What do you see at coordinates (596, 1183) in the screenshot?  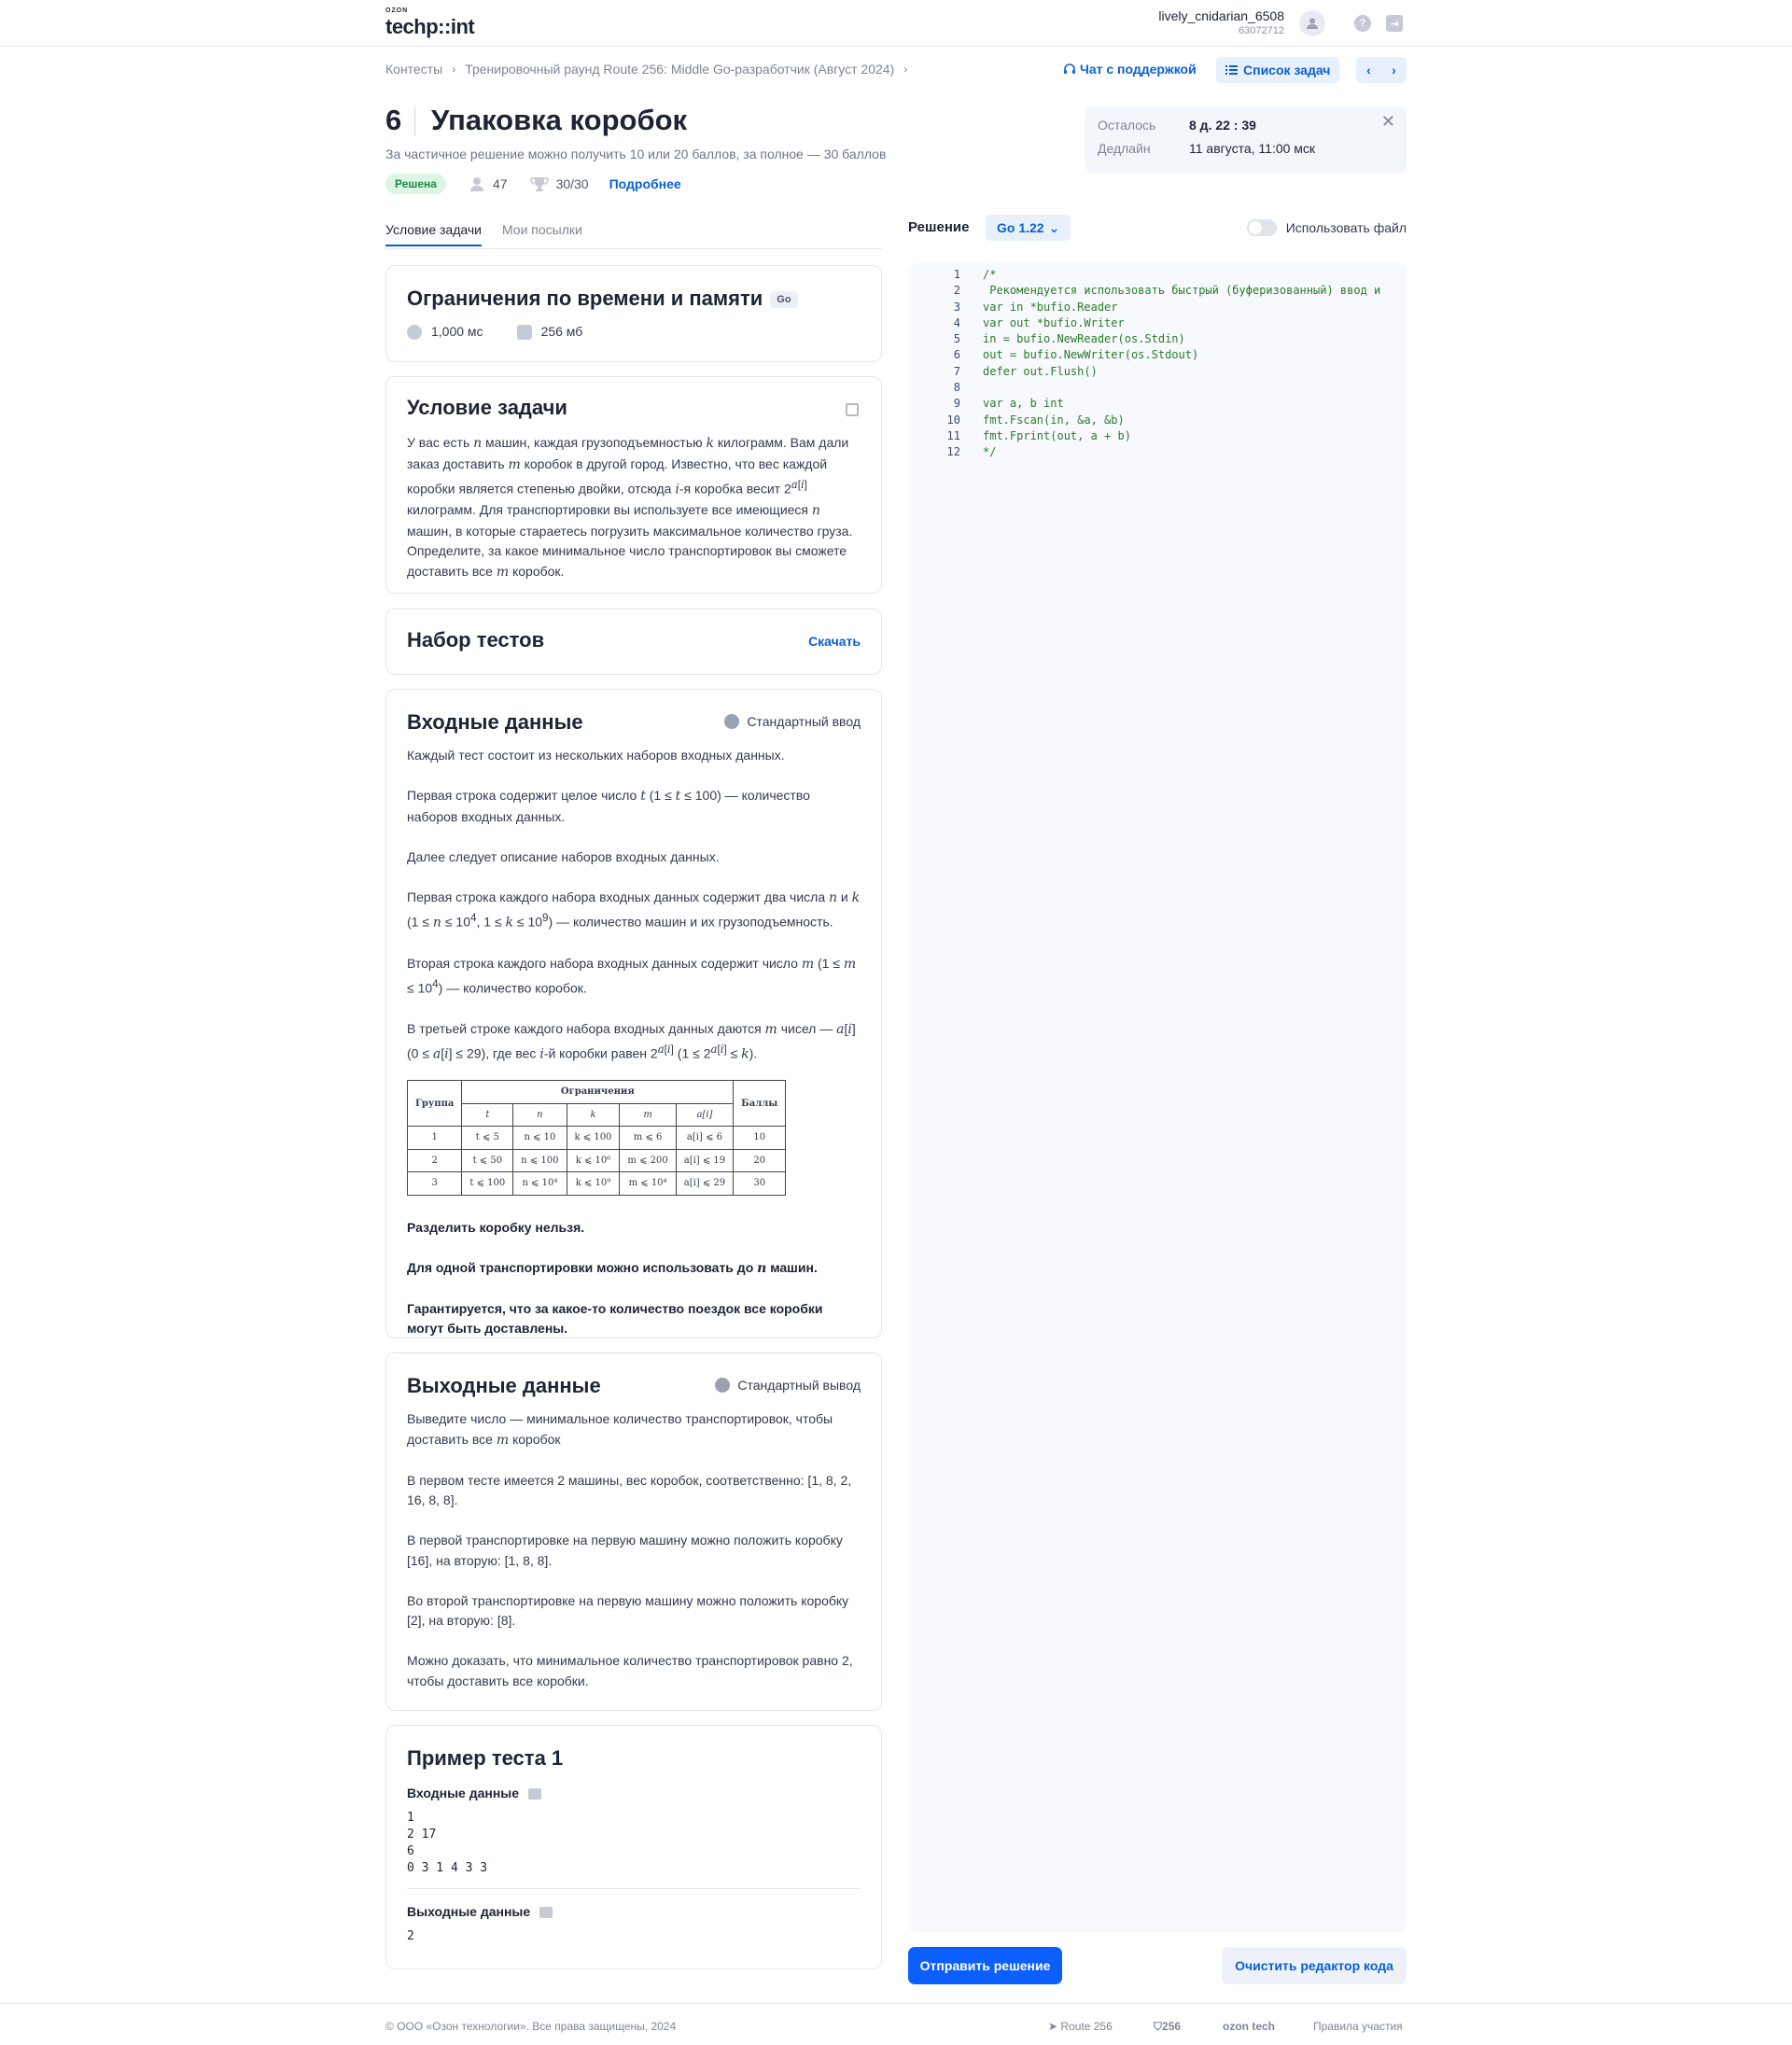 I see `table-row: 3t ⩽ 100 n ⩽ 10⁴ k ⩽ 10⁹ m ⩽ 10⁴ a[i] ⩽ 29 30` at bounding box center [596, 1183].